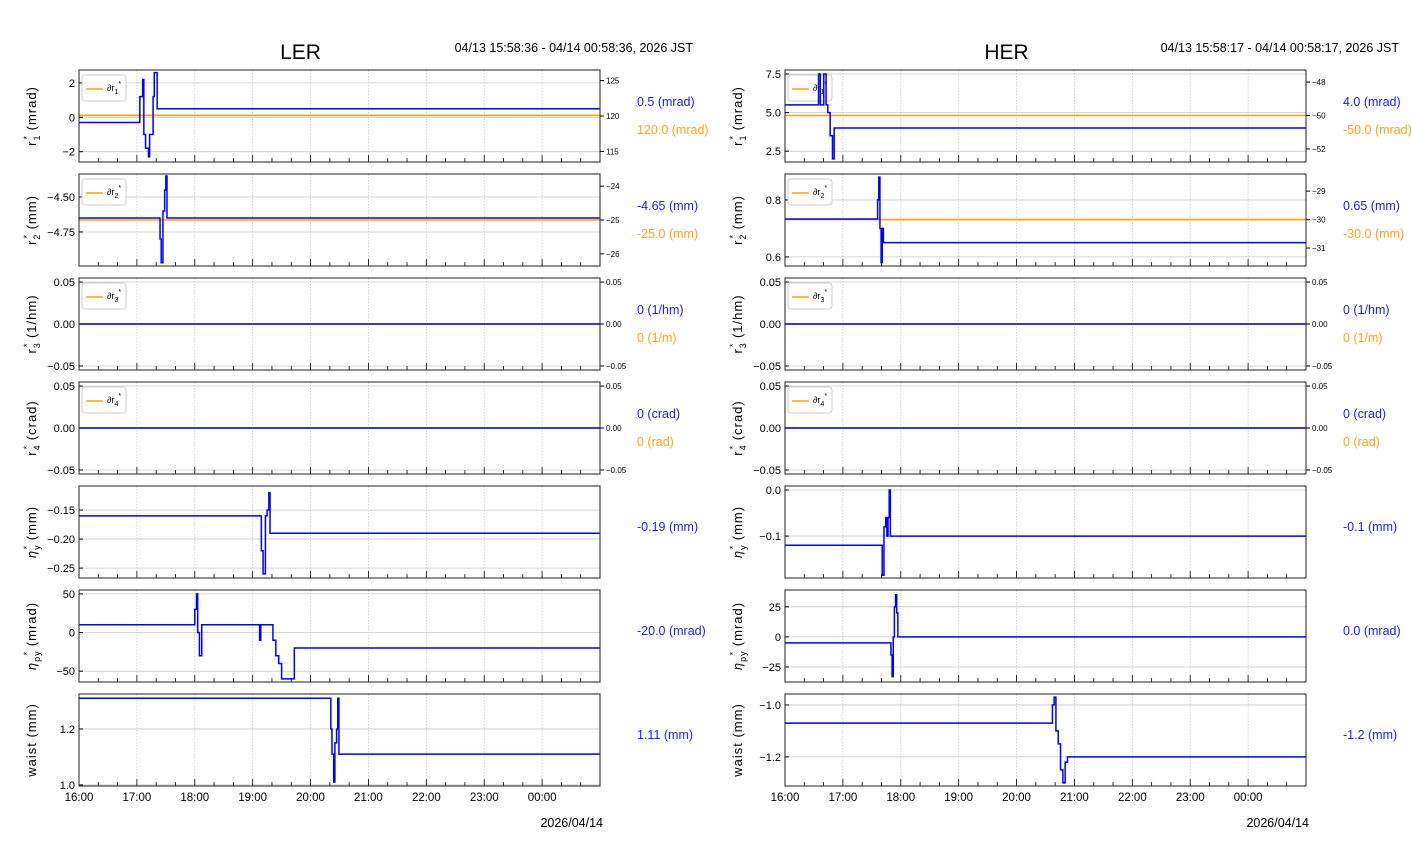  Describe the element at coordinates (1371, 206) in the screenshot. I see `current-value-label: 0.65 (mm)` at that location.